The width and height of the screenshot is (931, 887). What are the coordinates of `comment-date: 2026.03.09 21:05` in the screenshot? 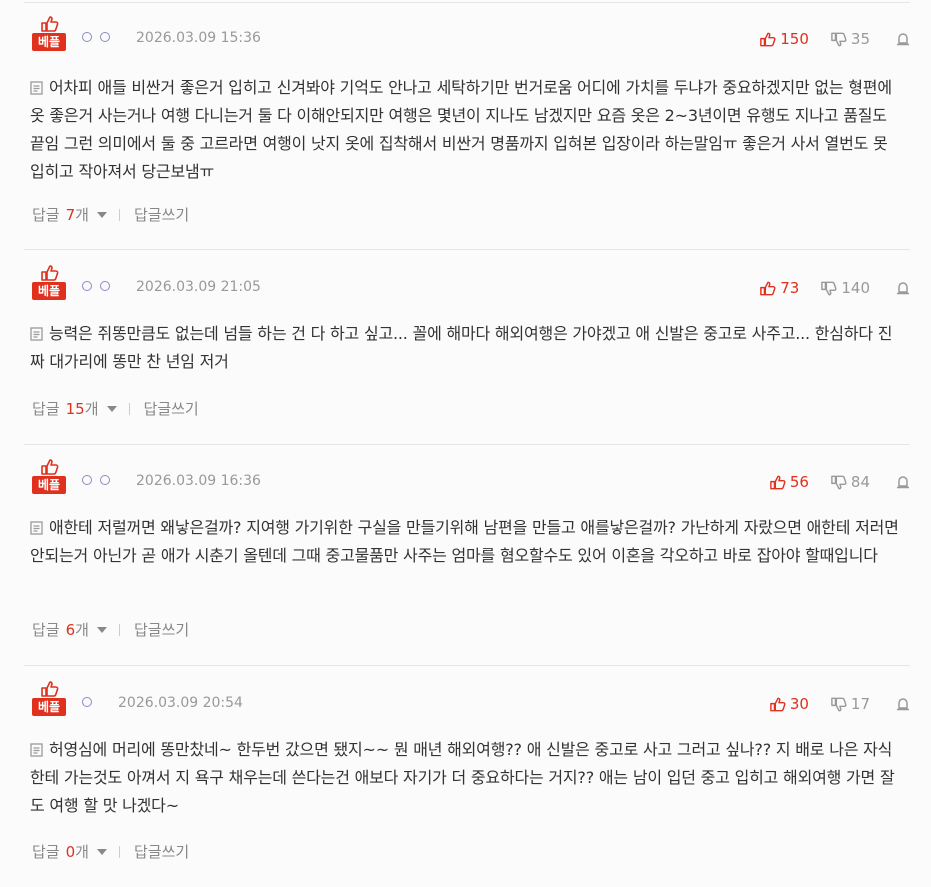 It's located at (198, 287).